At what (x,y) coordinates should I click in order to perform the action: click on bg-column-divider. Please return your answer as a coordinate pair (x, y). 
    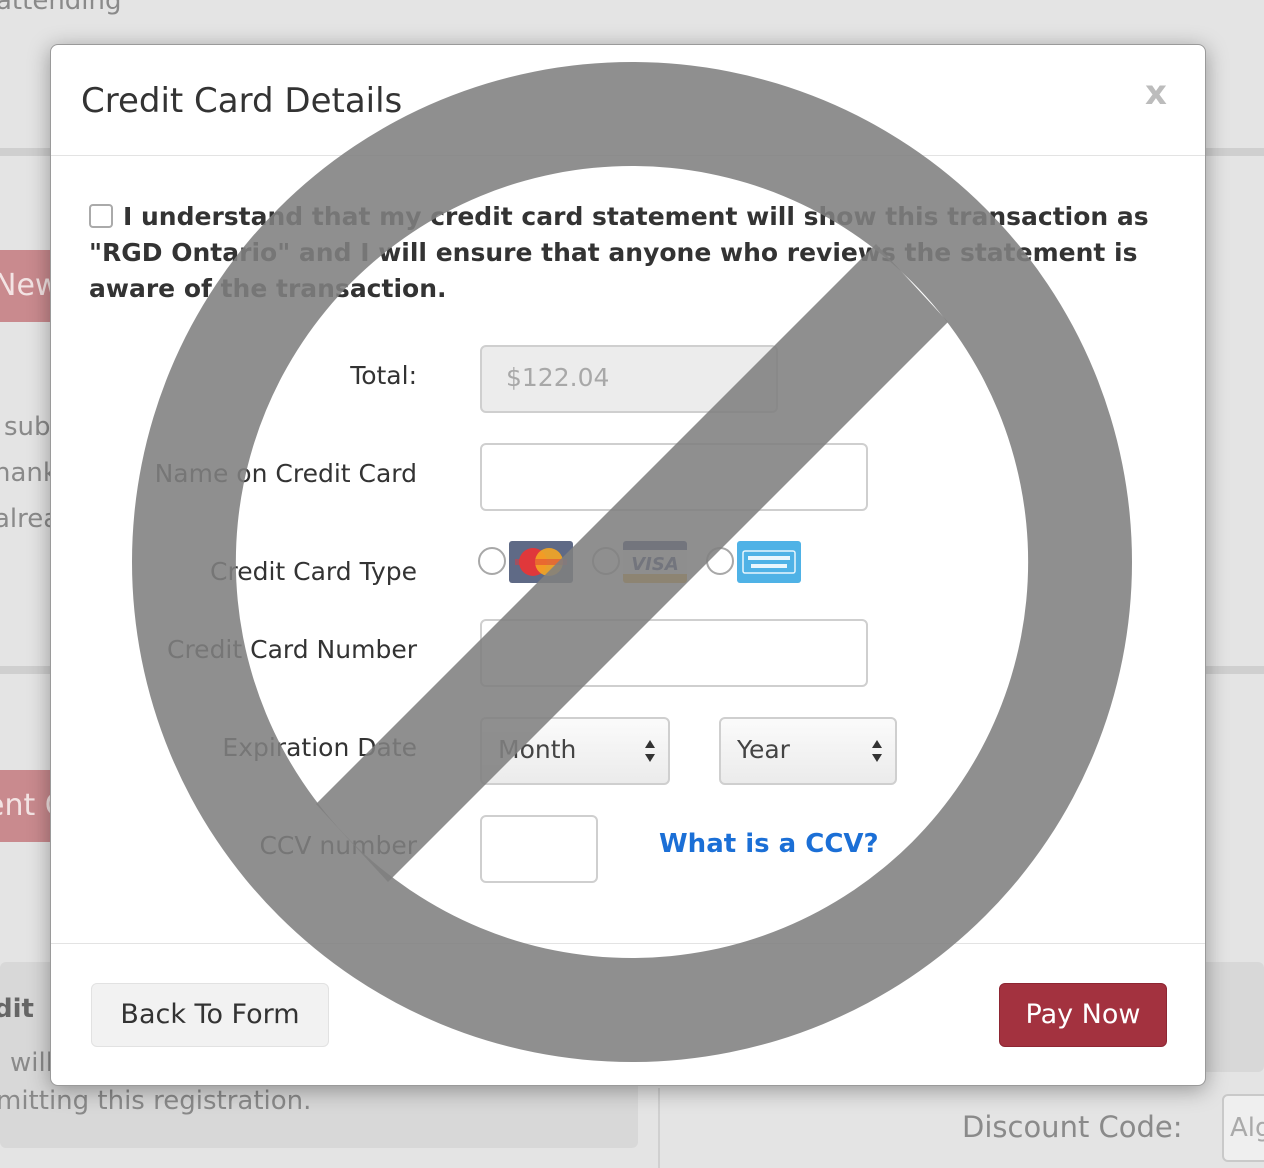
    Looking at the image, I should click on (659, 1128).